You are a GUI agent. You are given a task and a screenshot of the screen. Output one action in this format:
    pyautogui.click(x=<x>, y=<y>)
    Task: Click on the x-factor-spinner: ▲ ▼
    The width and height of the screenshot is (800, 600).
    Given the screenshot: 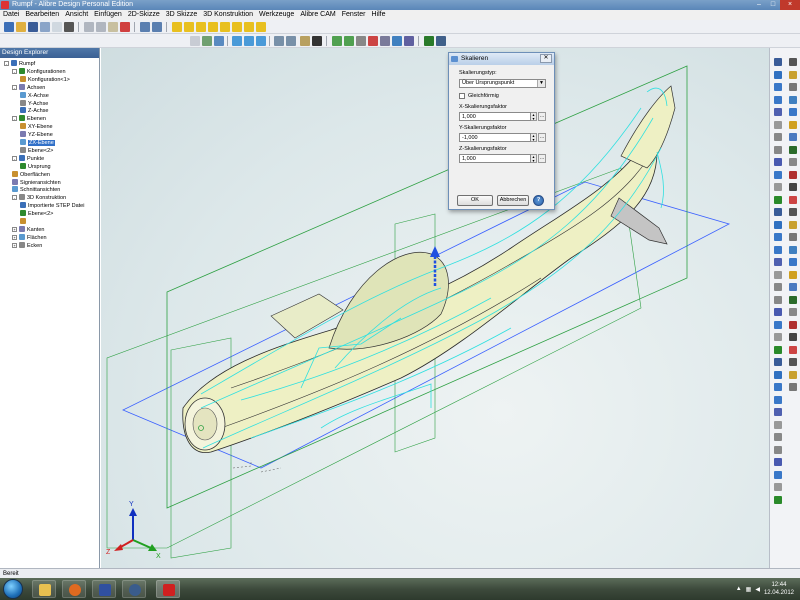 What is the action you would take?
    pyautogui.click(x=534, y=116)
    